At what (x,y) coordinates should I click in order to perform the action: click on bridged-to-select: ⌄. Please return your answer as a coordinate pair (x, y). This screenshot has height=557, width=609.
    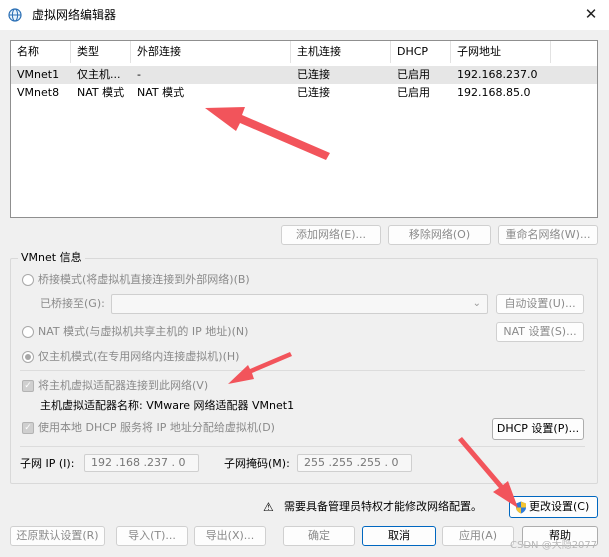
    Looking at the image, I should click on (299, 304).